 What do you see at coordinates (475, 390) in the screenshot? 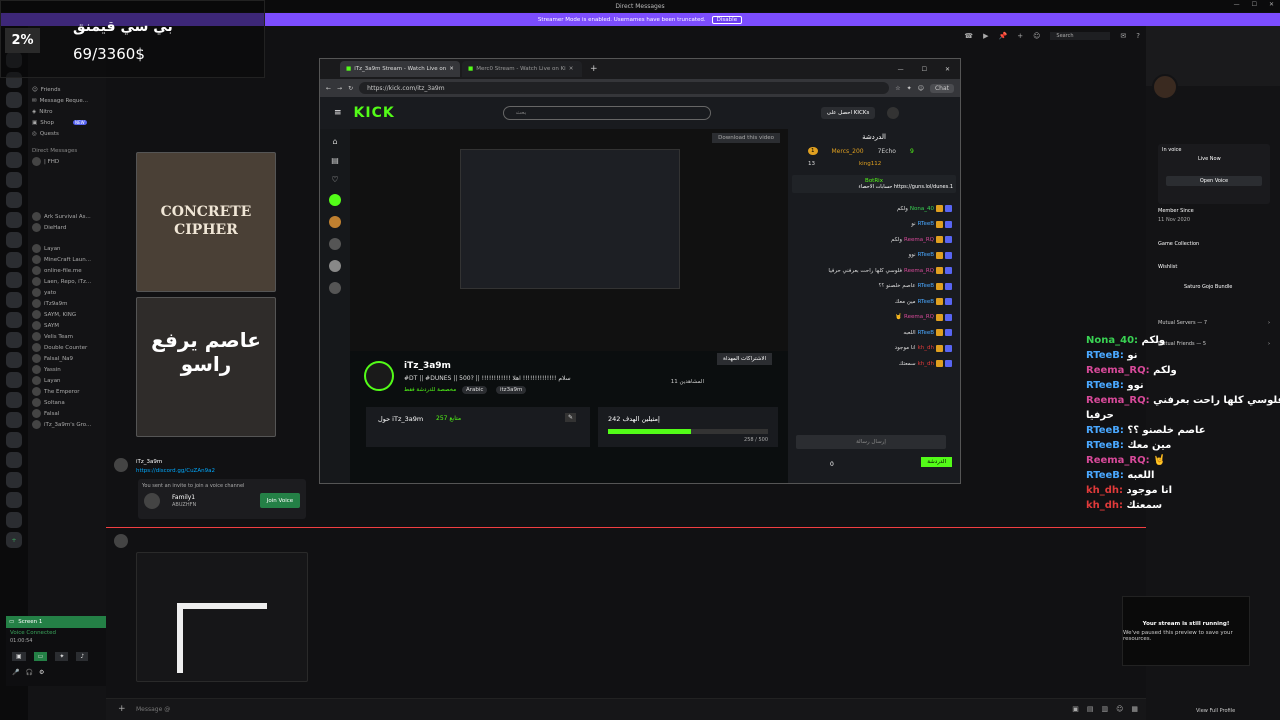
I see `tag-arabic: Arabic` at bounding box center [475, 390].